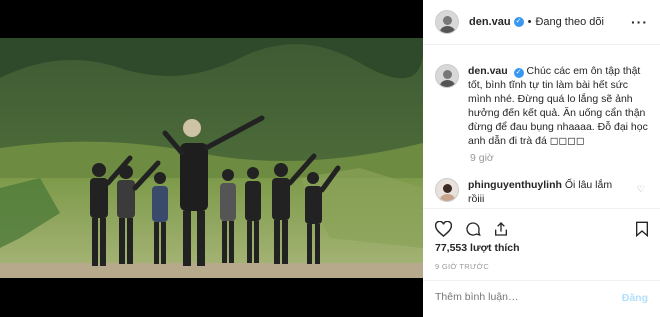  I want to click on follow-status-button: Đang theo dõi, so click(569, 22).